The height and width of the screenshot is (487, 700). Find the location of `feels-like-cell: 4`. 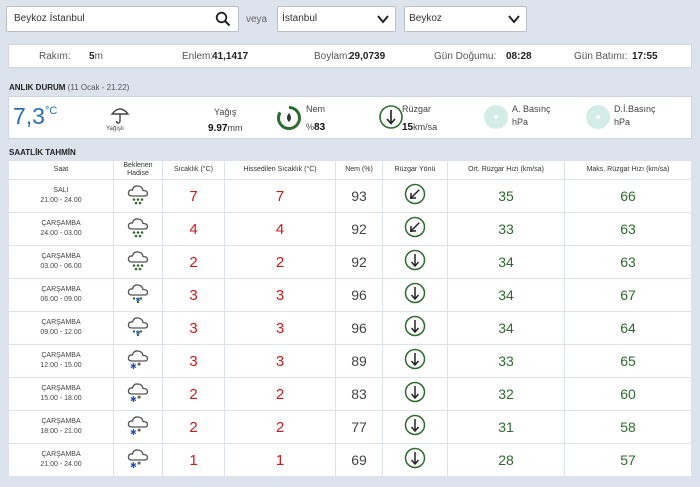

feels-like-cell: 4 is located at coordinates (280, 229).